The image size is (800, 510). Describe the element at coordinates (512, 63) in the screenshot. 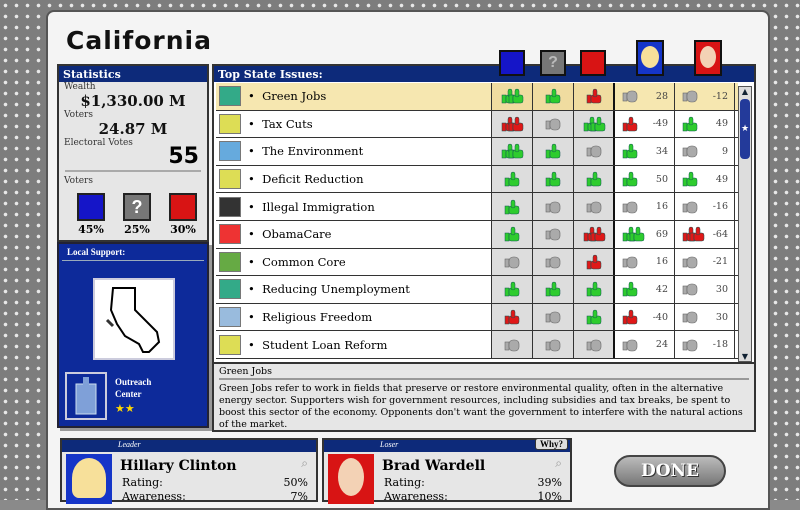

I see `democrat-column-icon` at that location.